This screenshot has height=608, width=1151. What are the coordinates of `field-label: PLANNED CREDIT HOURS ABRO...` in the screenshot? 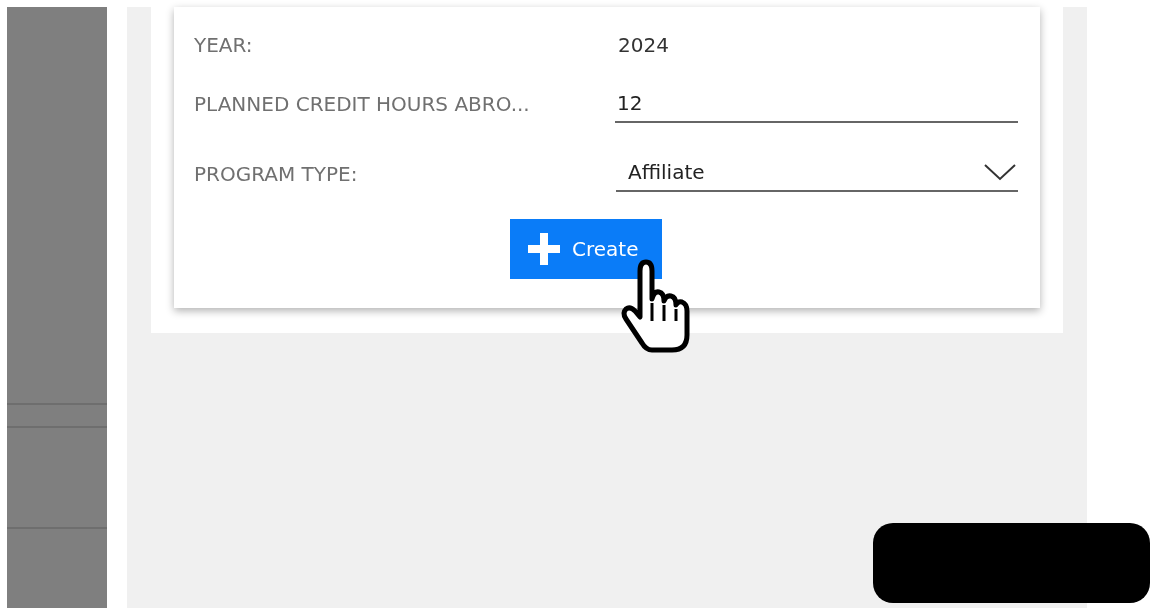 It's located at (362, 104).